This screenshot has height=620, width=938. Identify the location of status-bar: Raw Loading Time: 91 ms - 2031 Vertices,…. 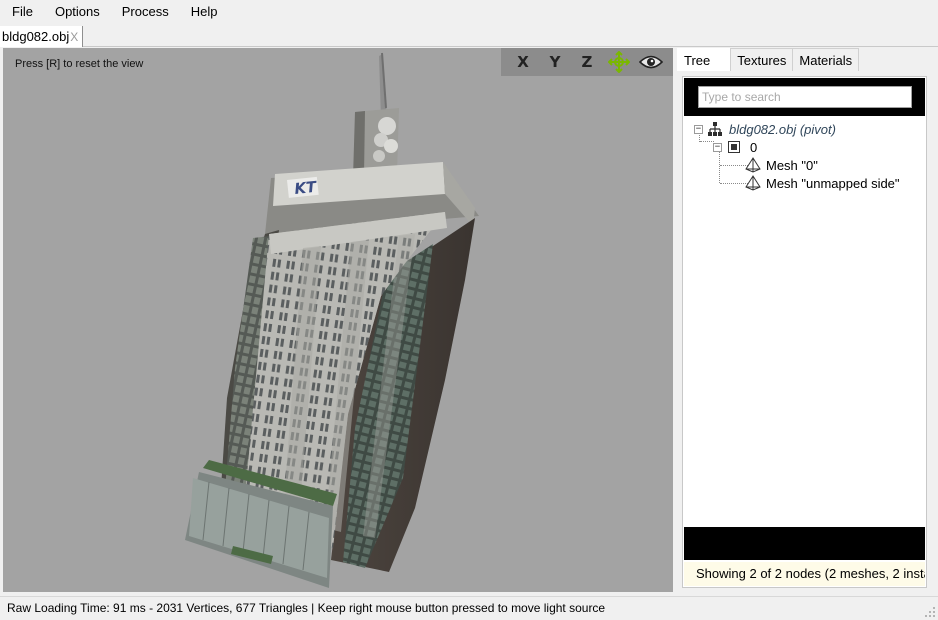
(469, 608).